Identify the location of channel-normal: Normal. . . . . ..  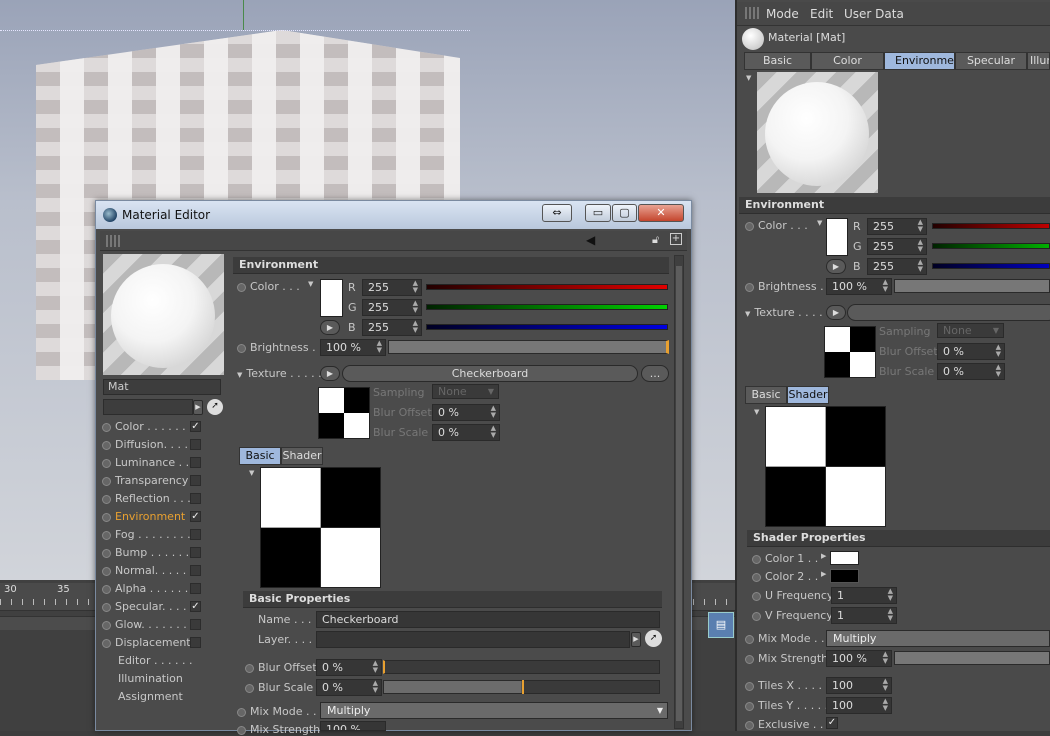
(163, 571).